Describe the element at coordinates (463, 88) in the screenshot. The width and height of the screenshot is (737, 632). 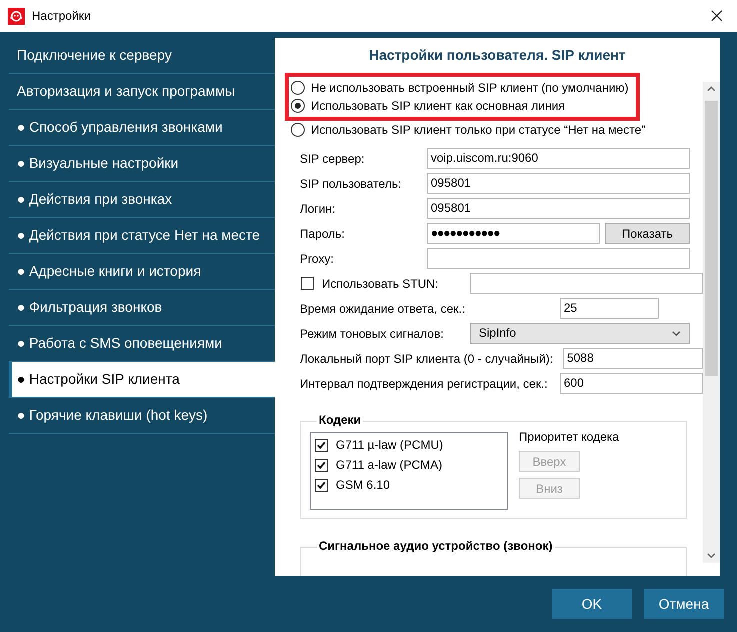
I see `radio-option: Не использовать встроенный SIP клиент (по умолчанию)` at that location.